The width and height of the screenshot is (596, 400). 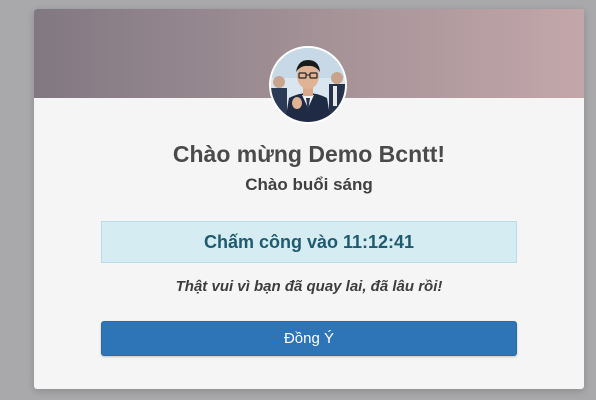 I want to click on greeting-title: Chào mừng Demo Bcntt!, so click(x=309, y=154).